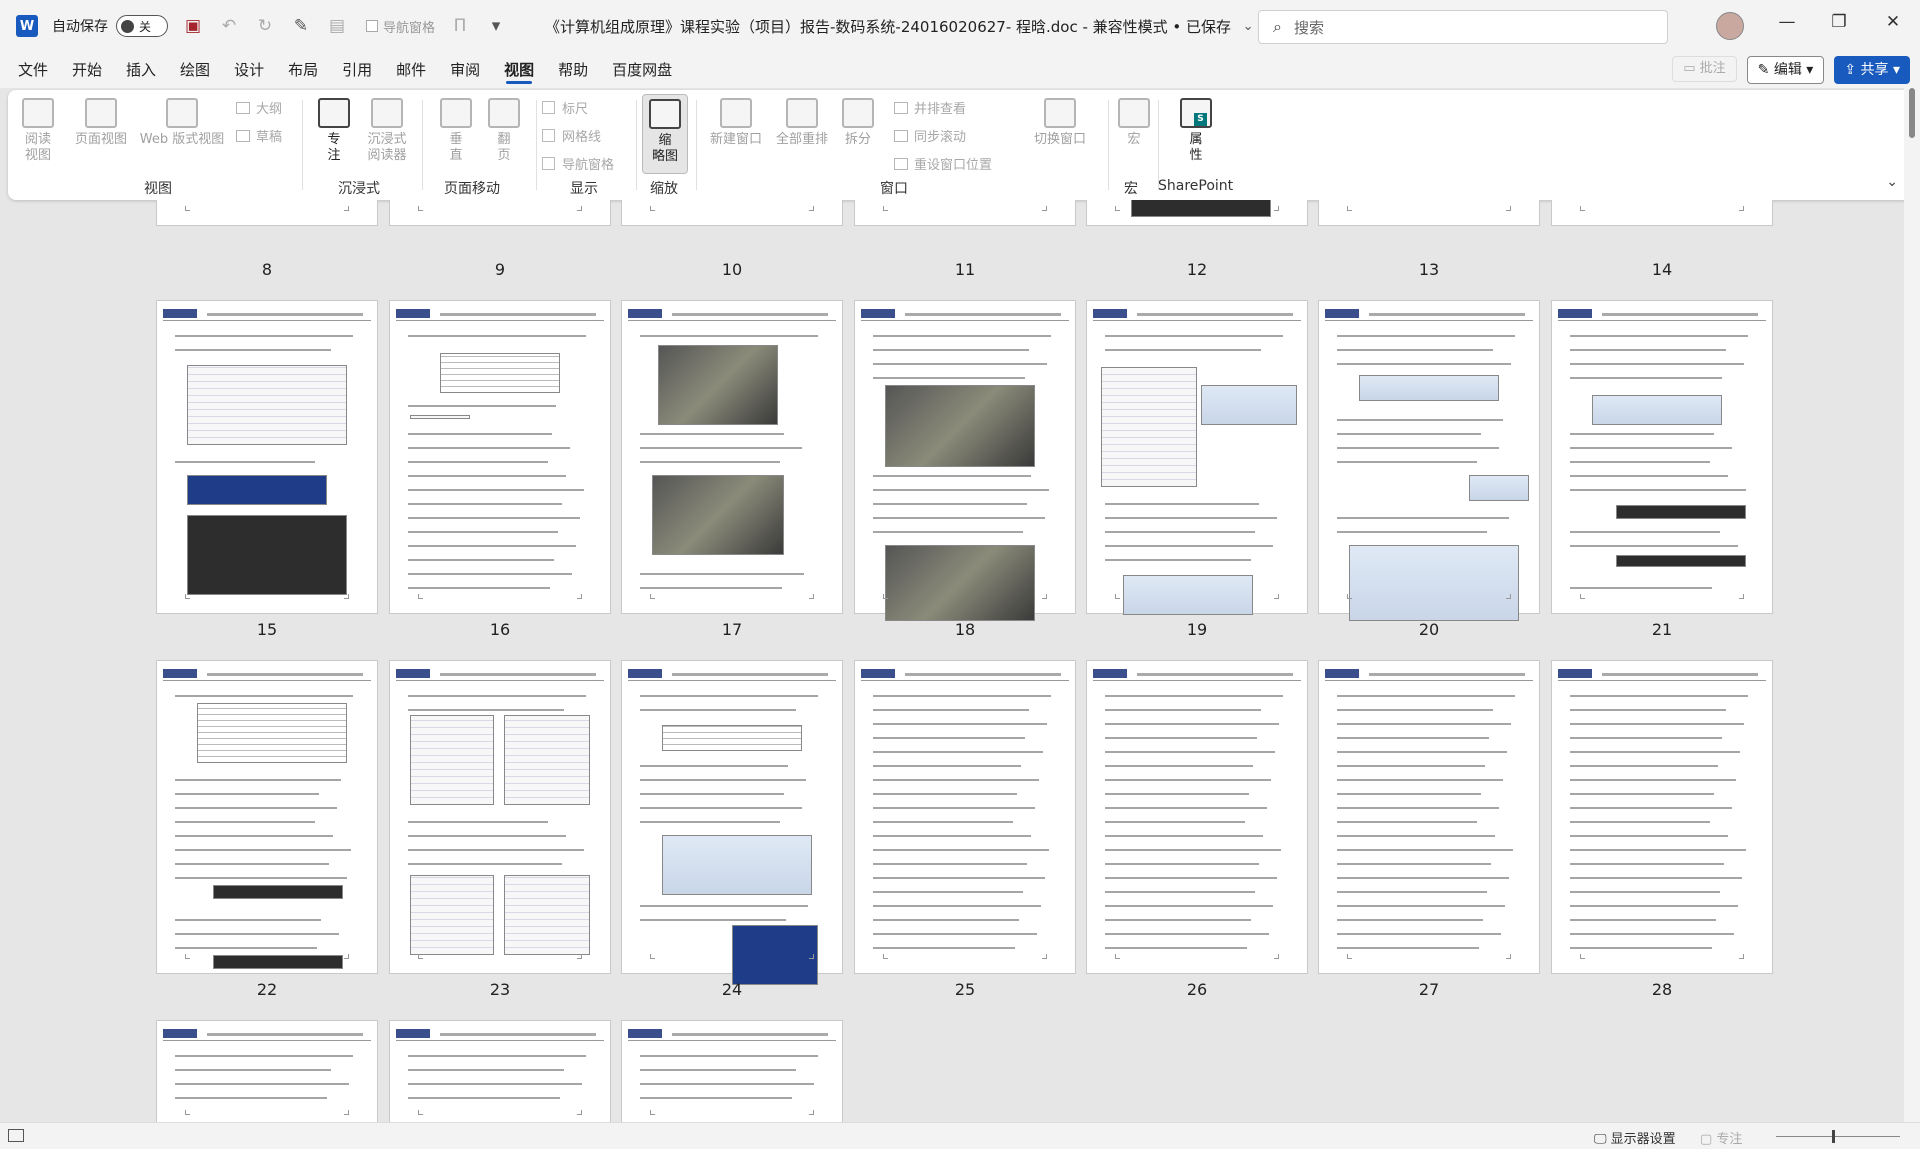 The width and height of the screenshot is (1920, 1149). I want to click on thumbnails-button: 缩 略图, so click(665, 134).